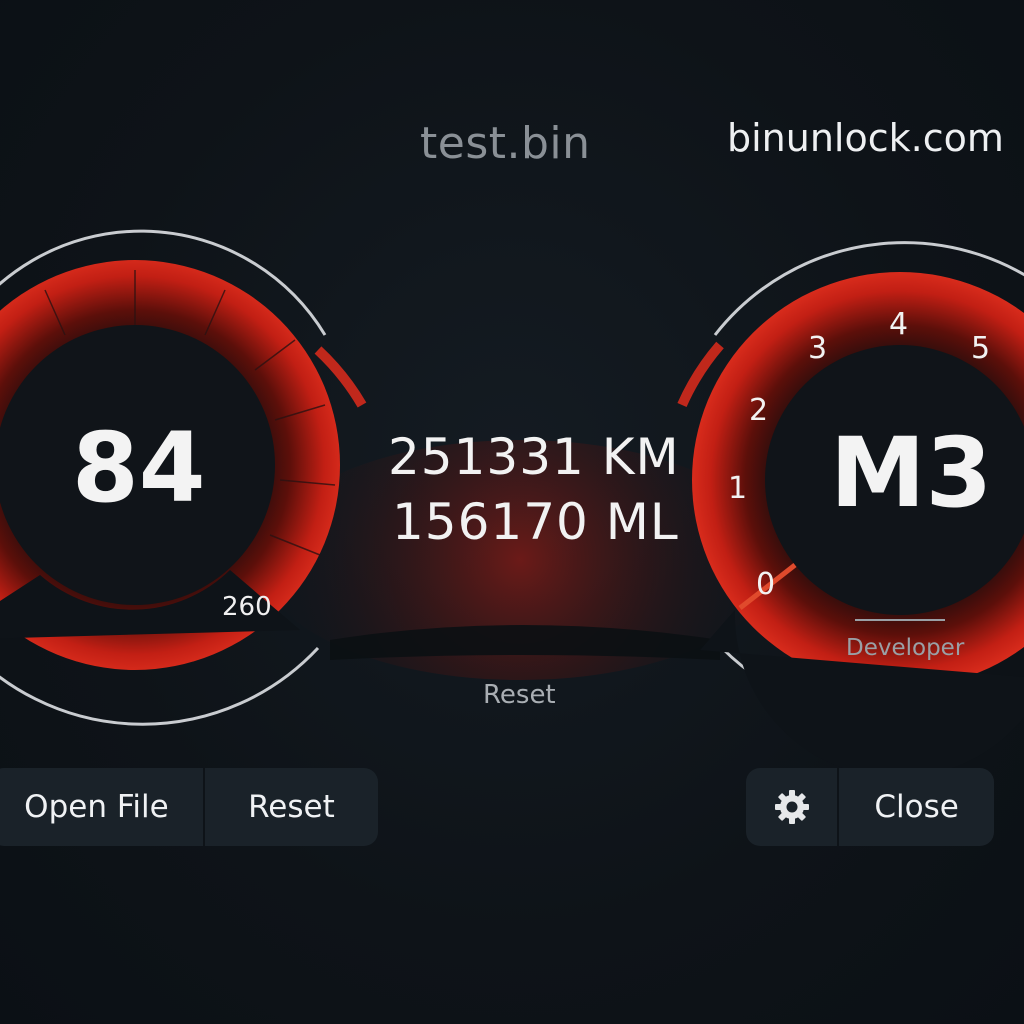 This screenshot has width=1024, height=1024. I want to click on file-toolbar: Open File Reset, so click(189, 807).